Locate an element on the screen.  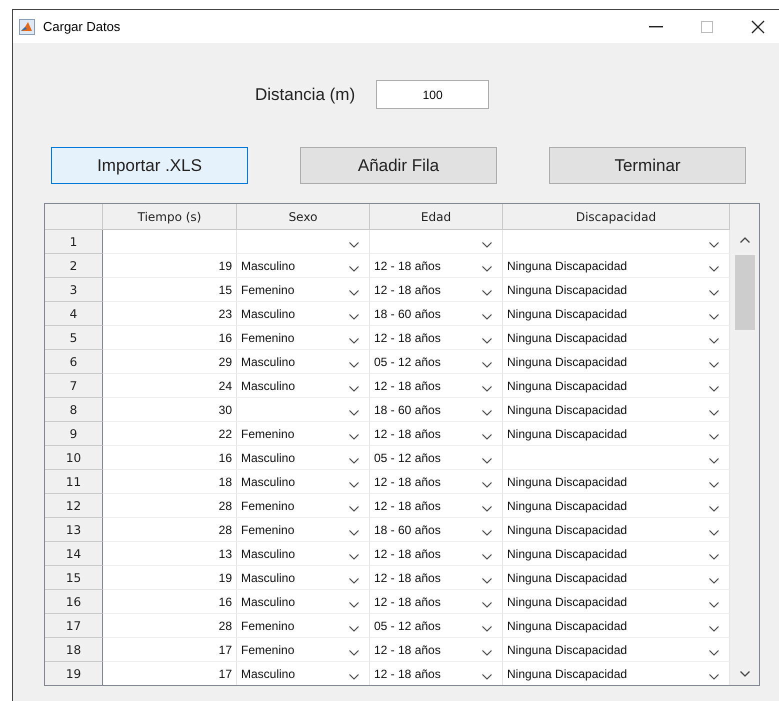
row-number: 13 is located at coordinates (74, 530).